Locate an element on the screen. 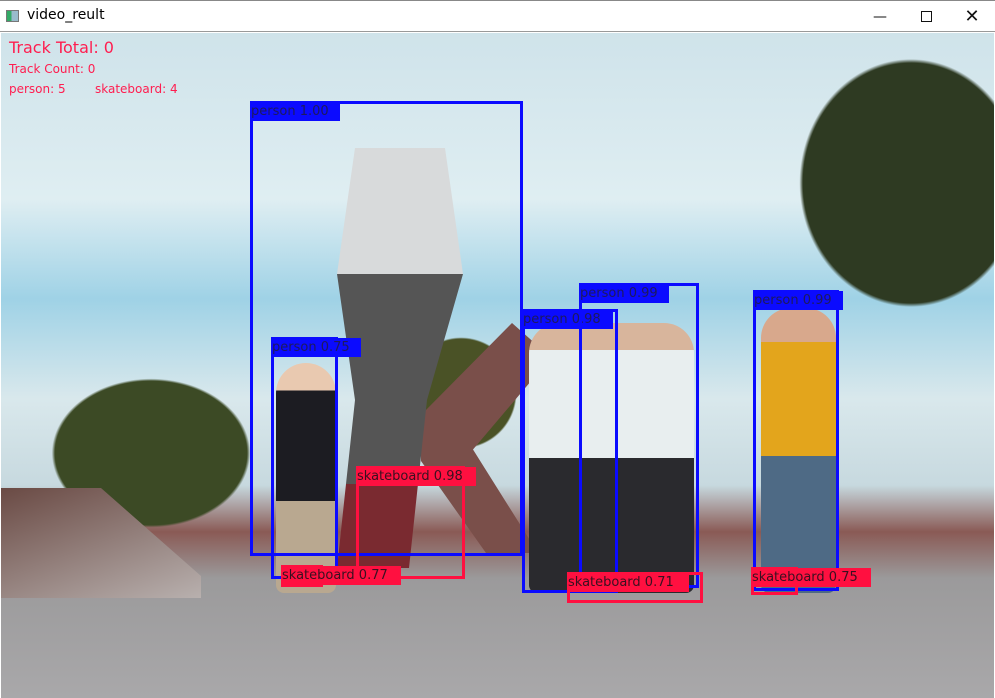 This screenshot has width=995, height=698. track-total: Track Total: 0 is located at coordinates (61, 47).